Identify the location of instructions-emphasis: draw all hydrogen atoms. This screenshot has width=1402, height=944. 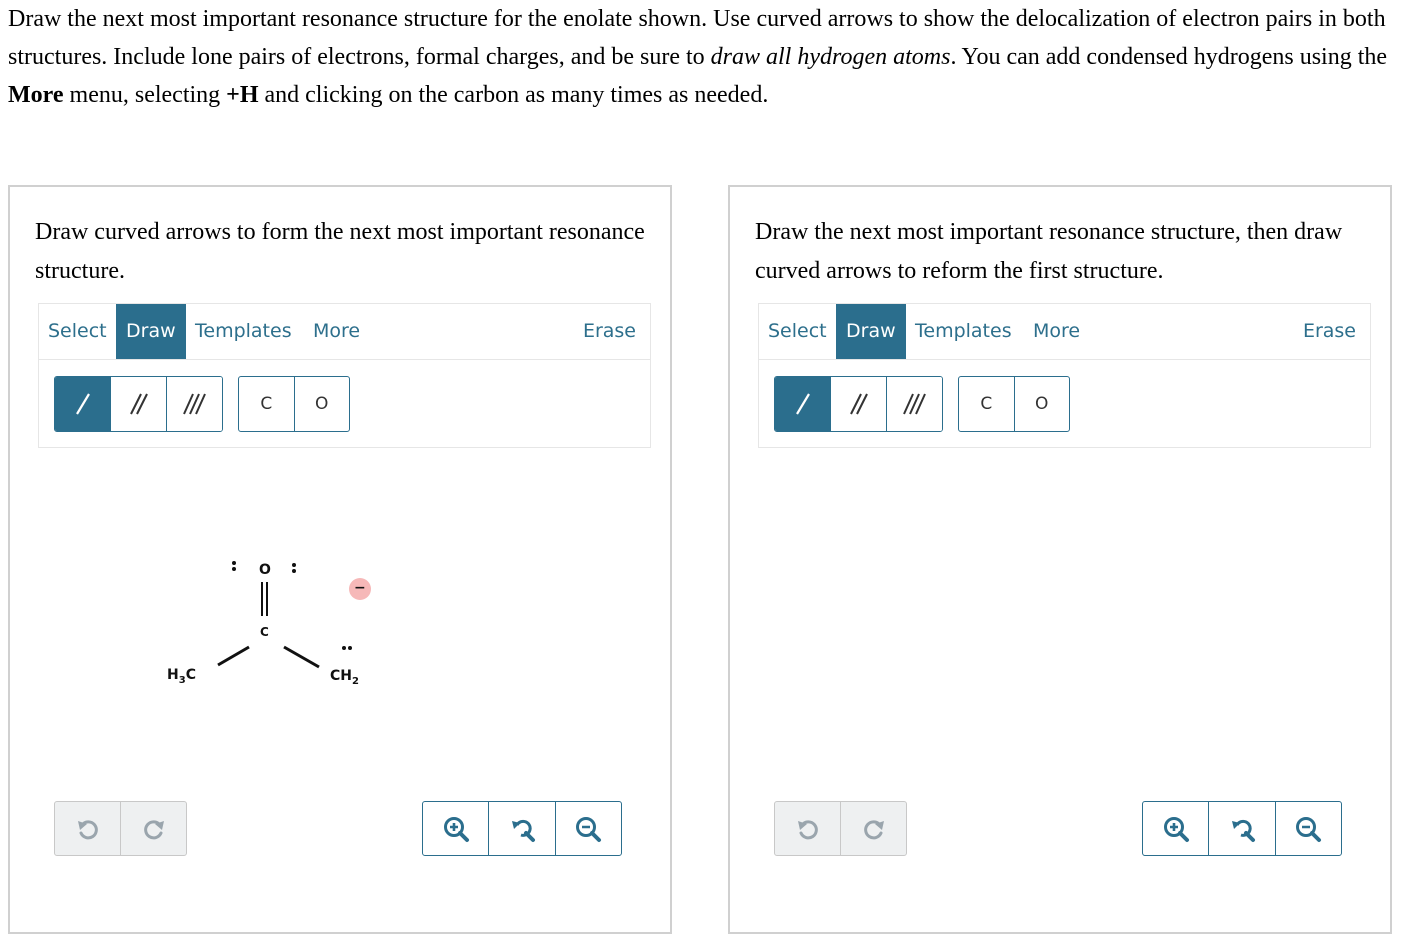
(830, 57).